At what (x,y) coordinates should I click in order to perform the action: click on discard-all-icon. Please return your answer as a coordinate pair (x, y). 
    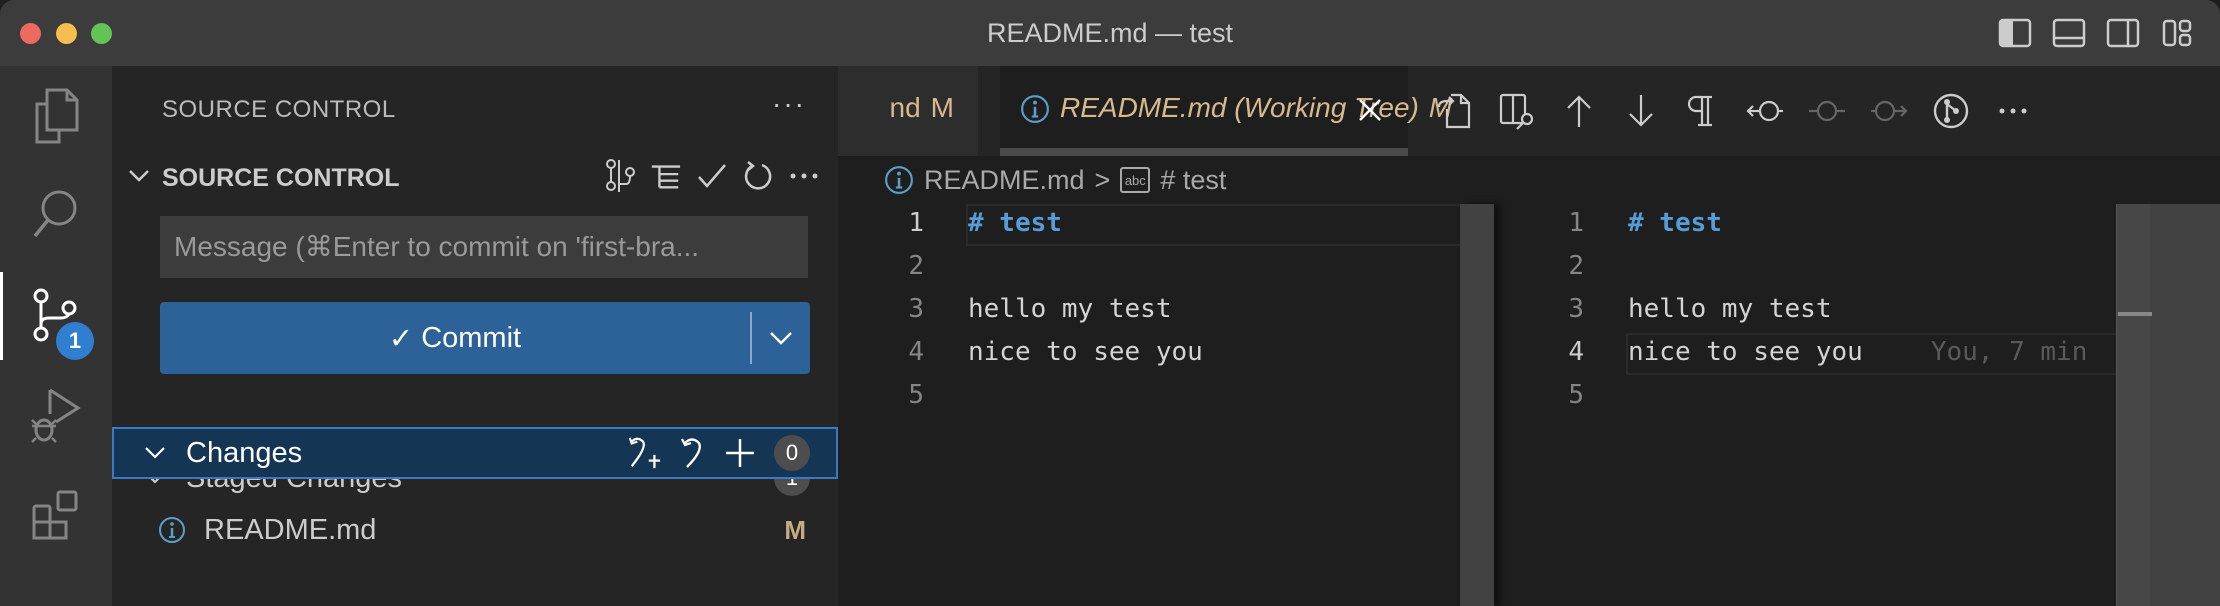
    Looking at the image, I should click on (691, 453).